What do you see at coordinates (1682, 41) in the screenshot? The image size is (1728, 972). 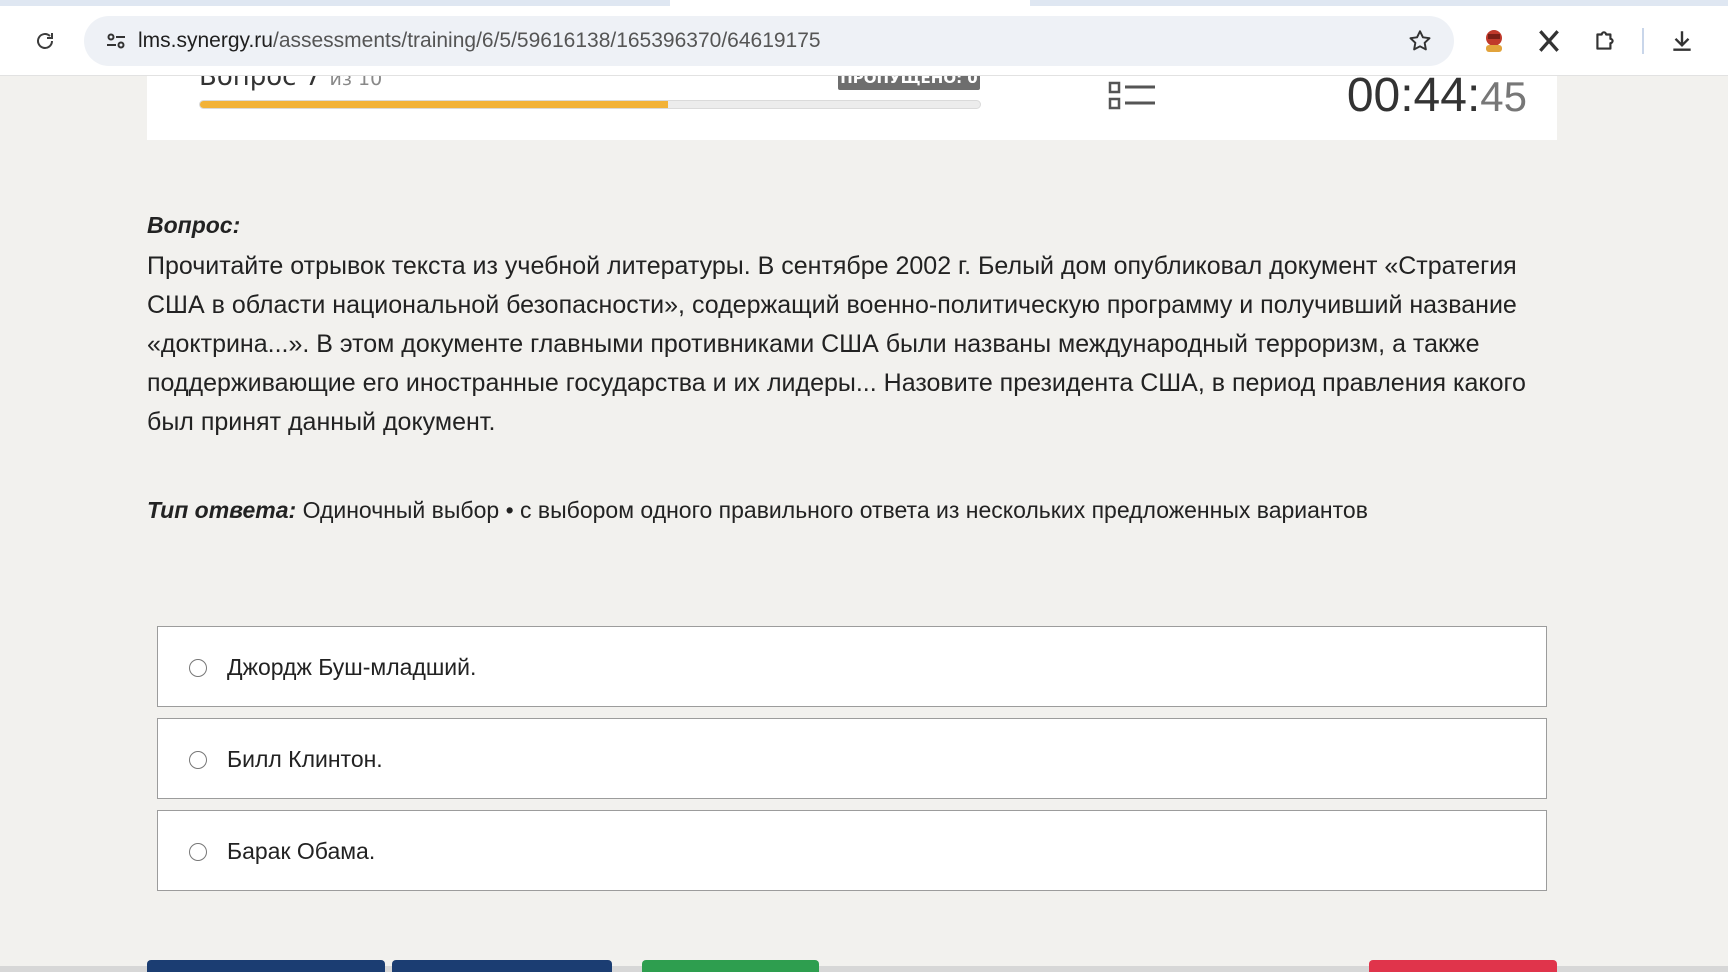 I see `download-icon` at bounding box center [1682, 41].